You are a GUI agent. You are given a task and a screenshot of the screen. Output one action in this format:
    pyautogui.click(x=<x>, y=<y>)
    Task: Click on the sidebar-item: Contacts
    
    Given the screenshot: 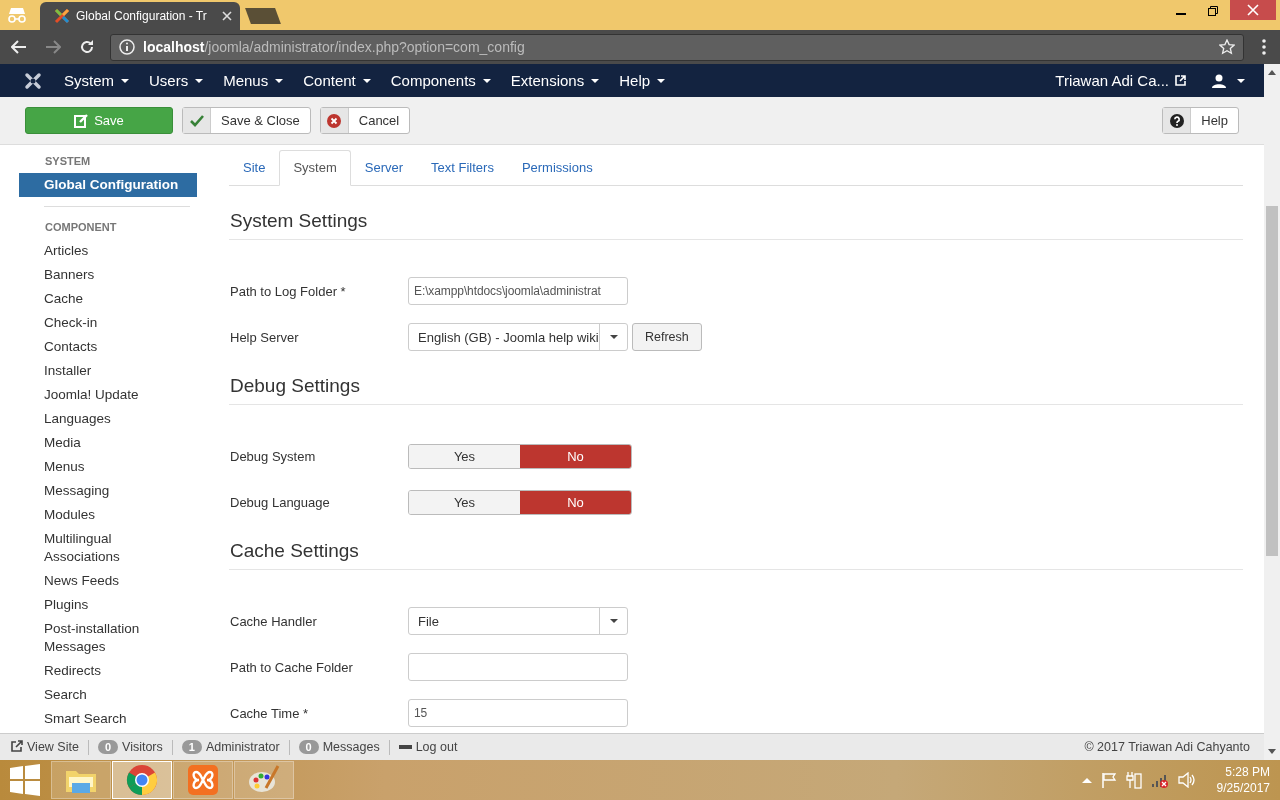 What is the action you would take?
    pyautogui.click(x=108, y=347)
    